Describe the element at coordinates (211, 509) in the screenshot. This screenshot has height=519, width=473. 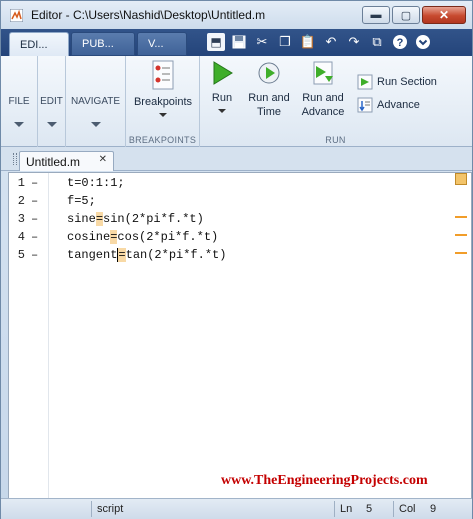
I see `file-type: script` at that location.